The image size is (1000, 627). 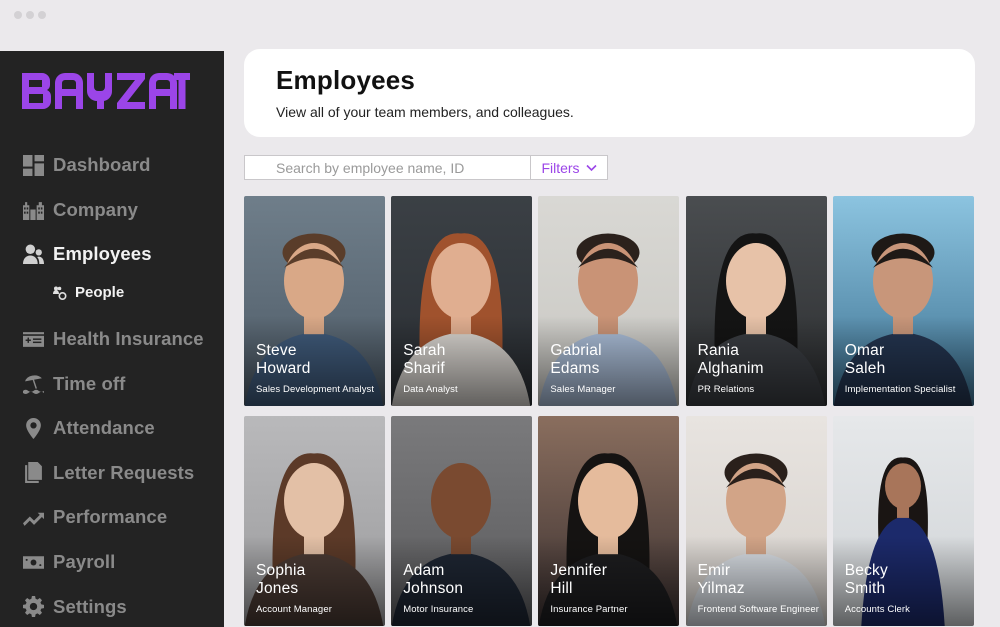 What do you see at coordinates (430, 389) in the screenshot?
I see `employee-role: Data Analyst` at bounding box center [430, 389].